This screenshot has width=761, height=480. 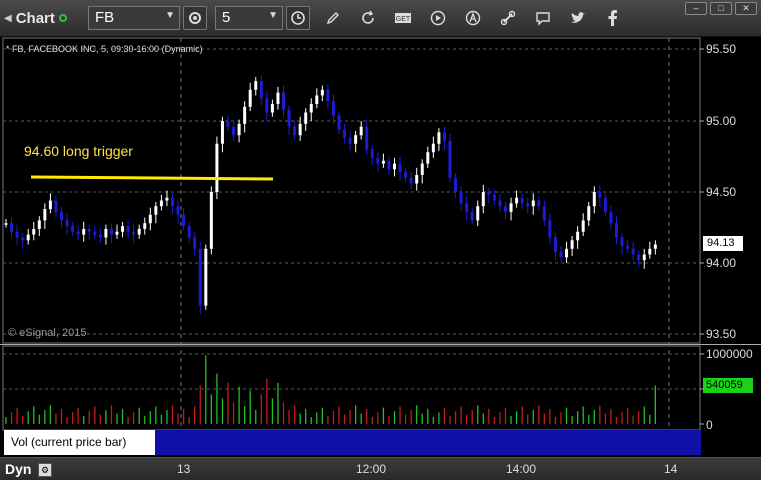 I want to click on volume-study-label: Vol (current price bar), so click(x=79, y=442).